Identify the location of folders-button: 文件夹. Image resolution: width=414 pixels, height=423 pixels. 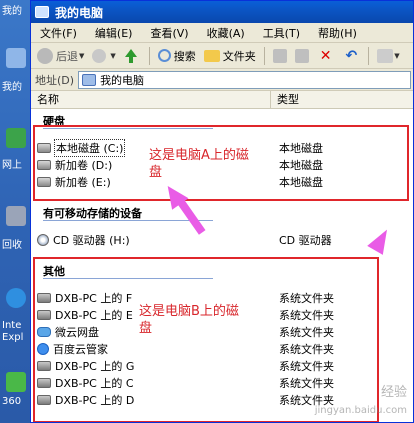
(230, 56).